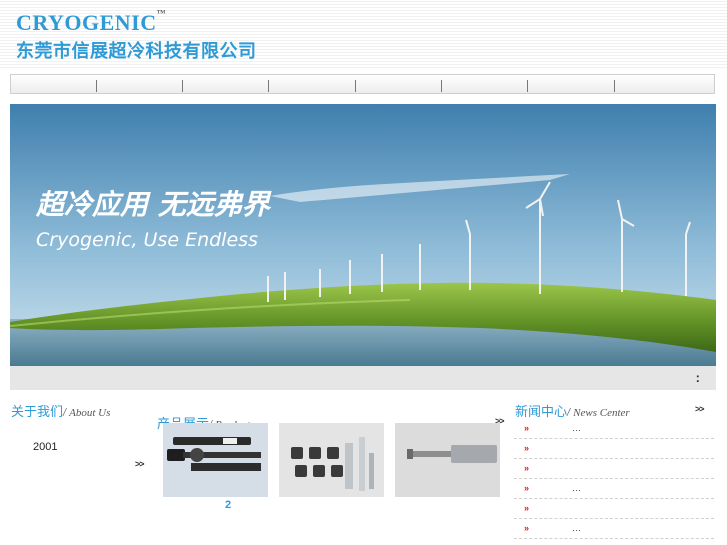 The height and width of the screenshot is (545, 727). Describe the element at coordinates (147, 240) in the screenshot. I see `banner-slogan-en: Cryogenic, Use Endless` at that location.